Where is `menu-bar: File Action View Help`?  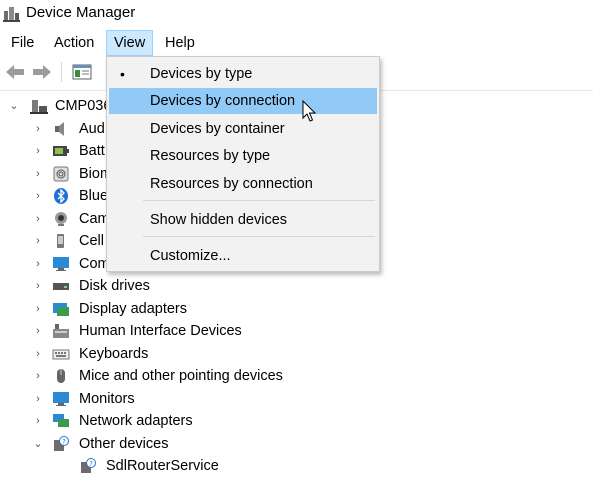
menu-bar: File Action View Help is located at coordinates (296, 43).